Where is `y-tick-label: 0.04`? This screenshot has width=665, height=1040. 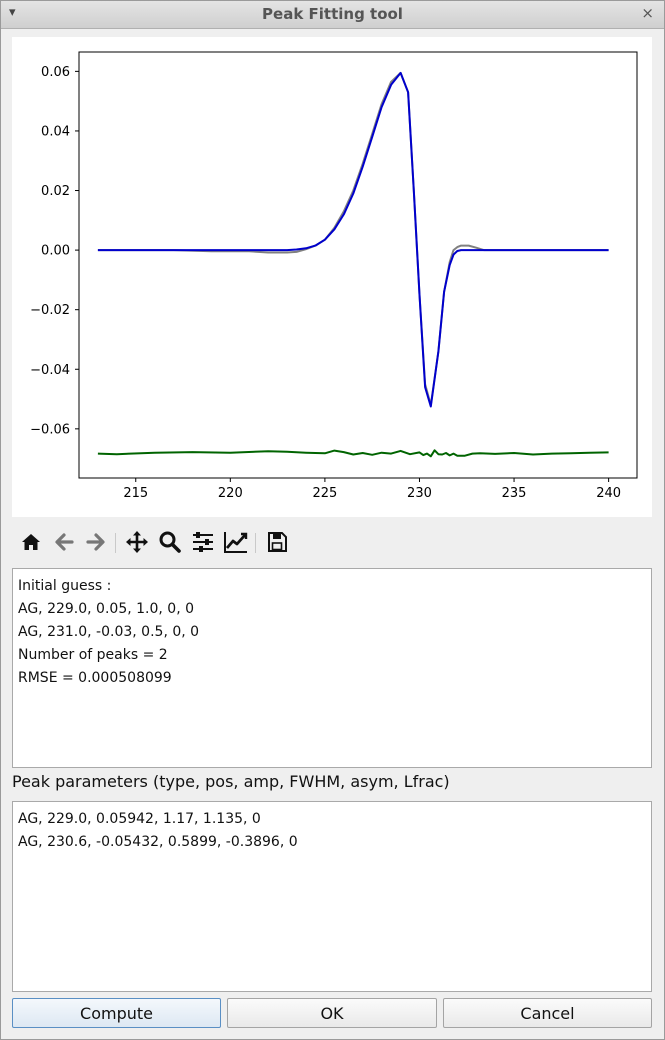
y-tick-label: 0.04 is located at coordinates (55, 131).